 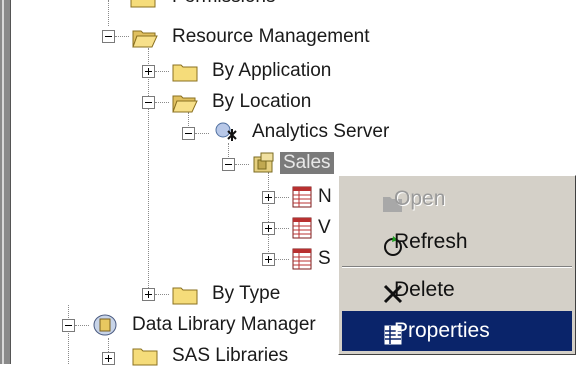 What do you see at coordinates (261, 102) in the screenshot?
I see `tree-item-by-location: By Location` at bounding box center [261, 102].